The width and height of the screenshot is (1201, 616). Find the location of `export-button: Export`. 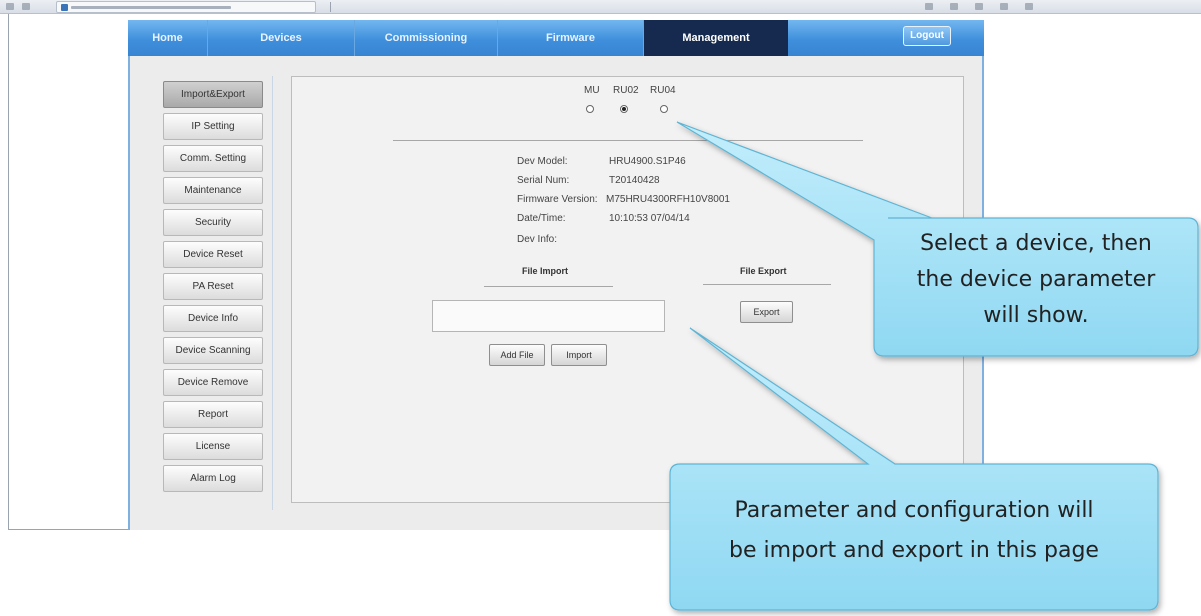

export-button: Export is located at coordinates (766, 312).